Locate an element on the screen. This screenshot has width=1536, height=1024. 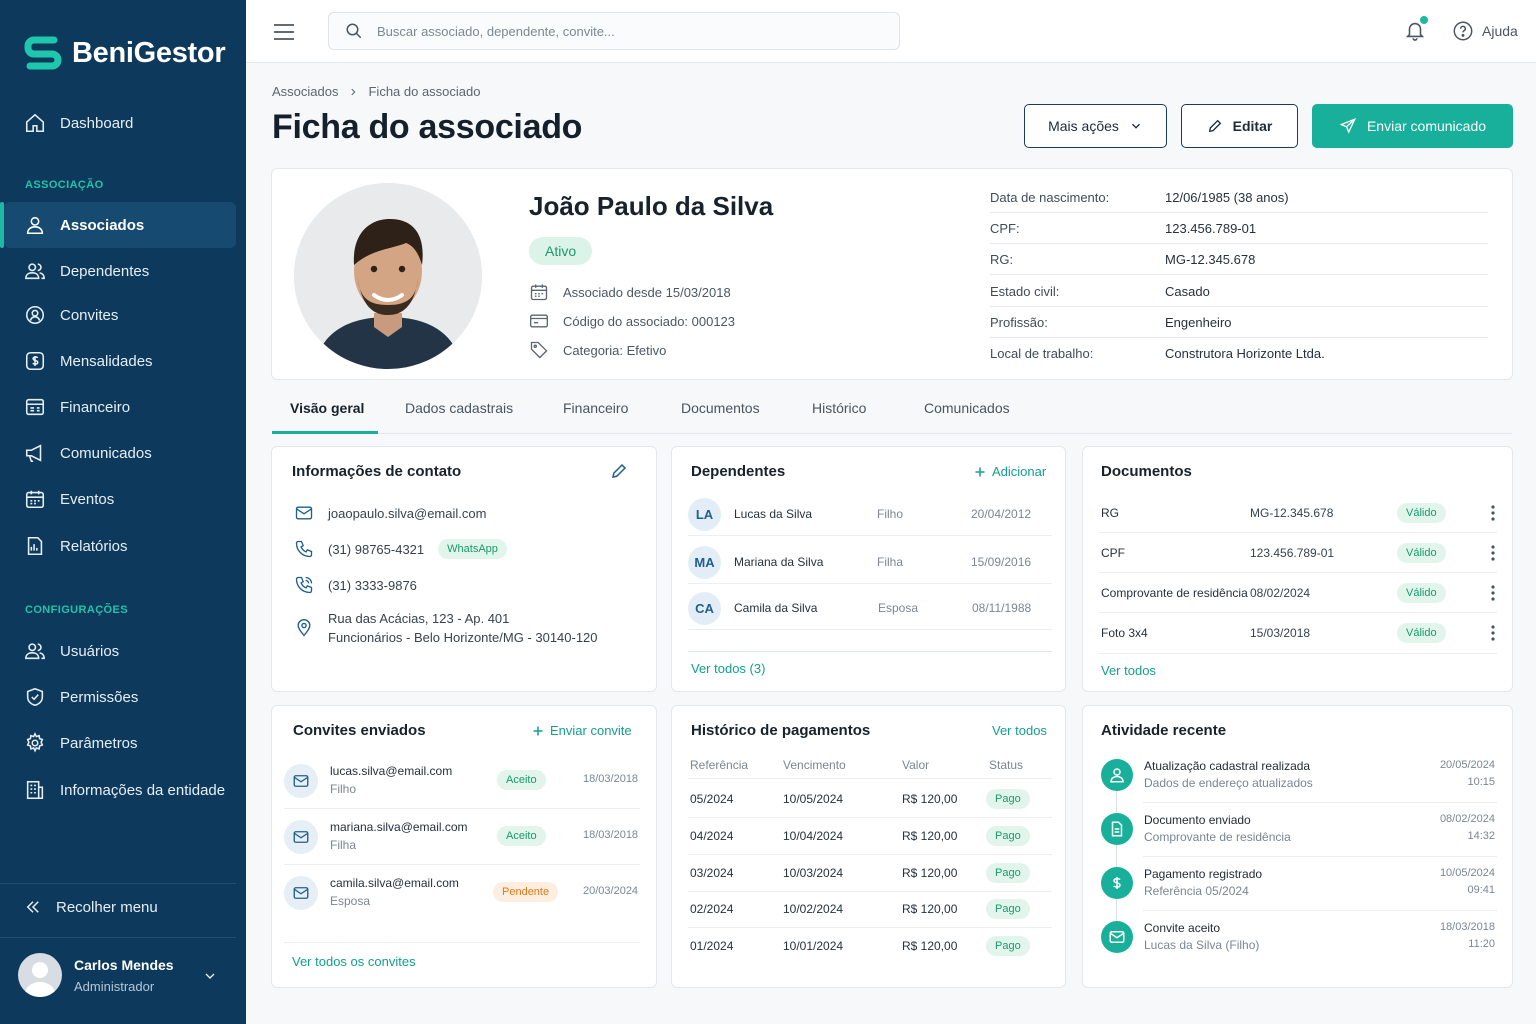
table-row: 05/2024 10/05/2024 R$ 120,00 Pago is located at coordinates (870, 799).